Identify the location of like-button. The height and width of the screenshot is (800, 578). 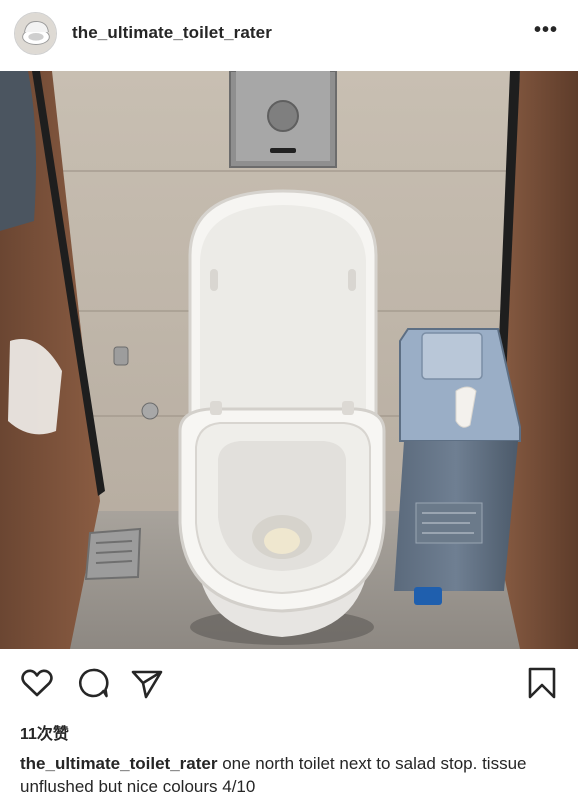
(37, 683).